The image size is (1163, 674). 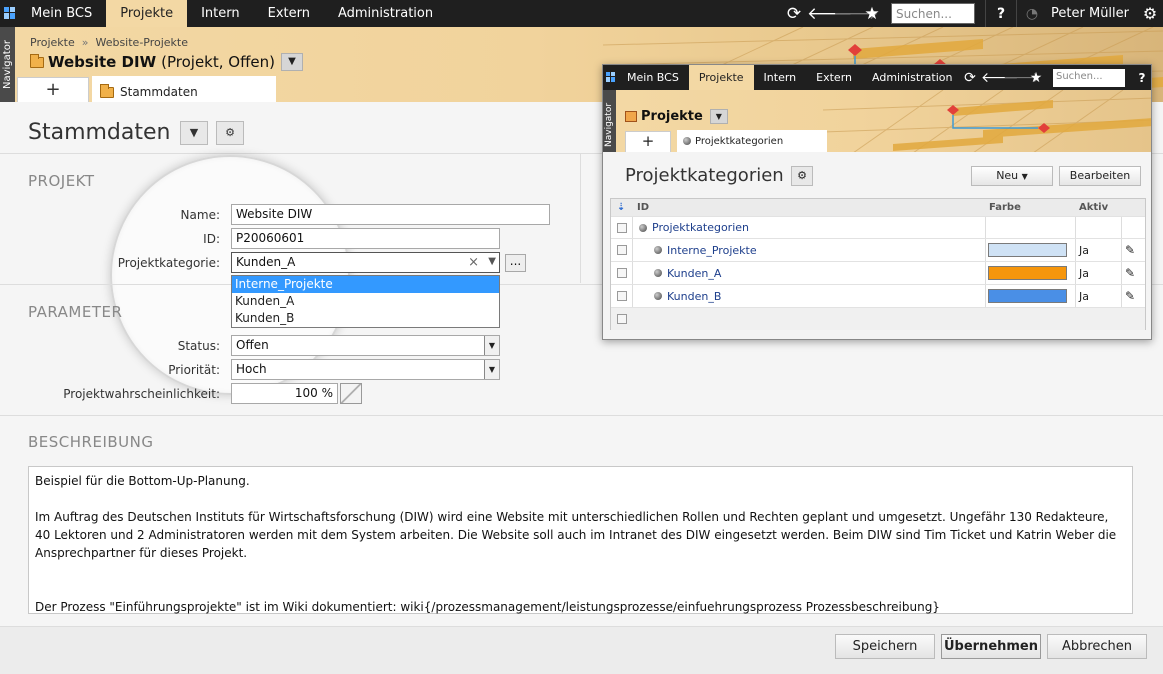 I want to click on toolbar-divider, so click(x=986, y=13).